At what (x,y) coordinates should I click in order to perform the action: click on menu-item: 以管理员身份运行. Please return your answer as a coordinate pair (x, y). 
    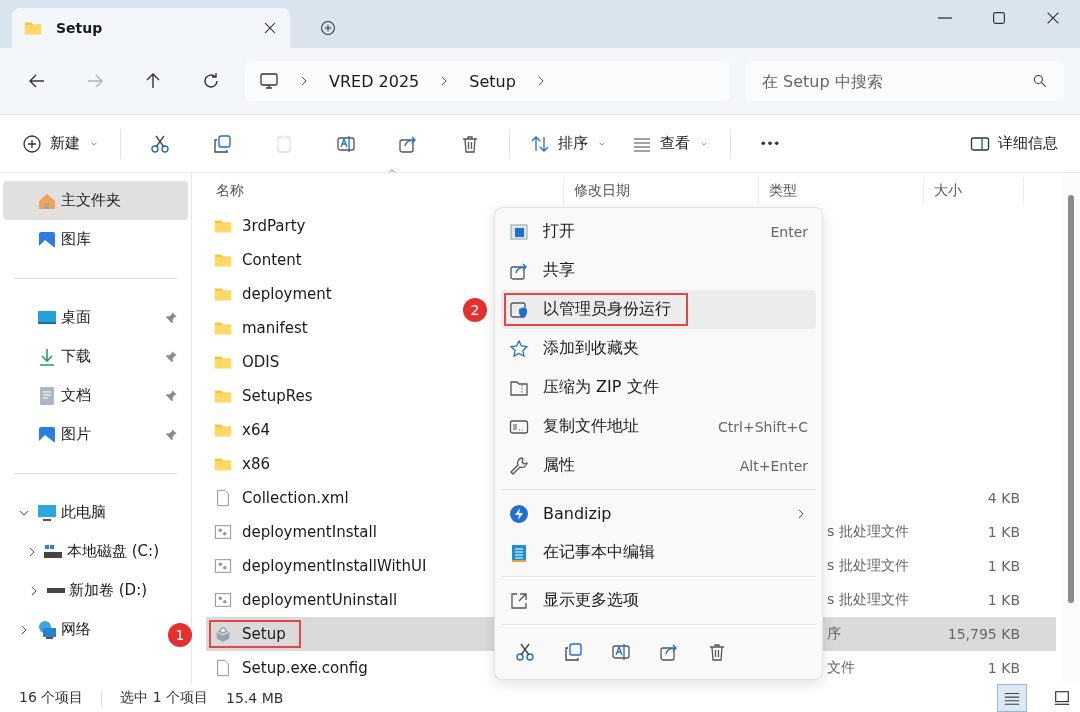
    Looking at the image, I should click on (658, 309).